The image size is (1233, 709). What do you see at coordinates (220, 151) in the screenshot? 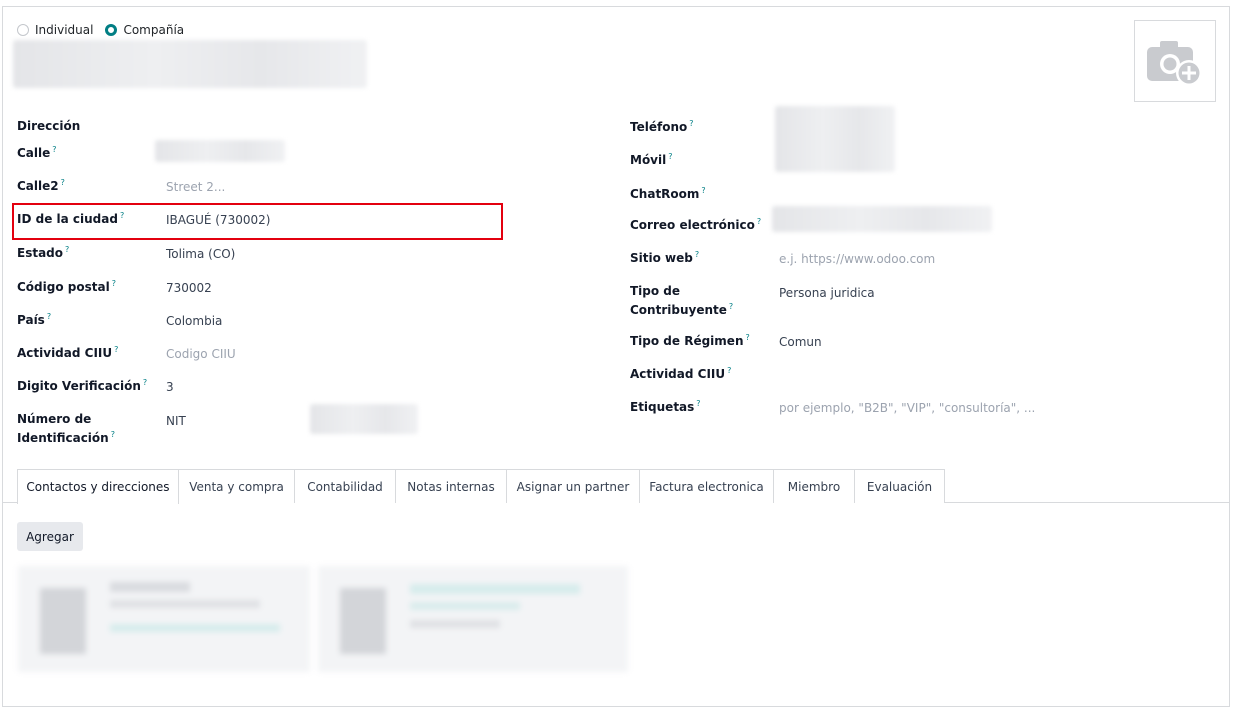
I see `street-input` at bounding box center [220, 151].